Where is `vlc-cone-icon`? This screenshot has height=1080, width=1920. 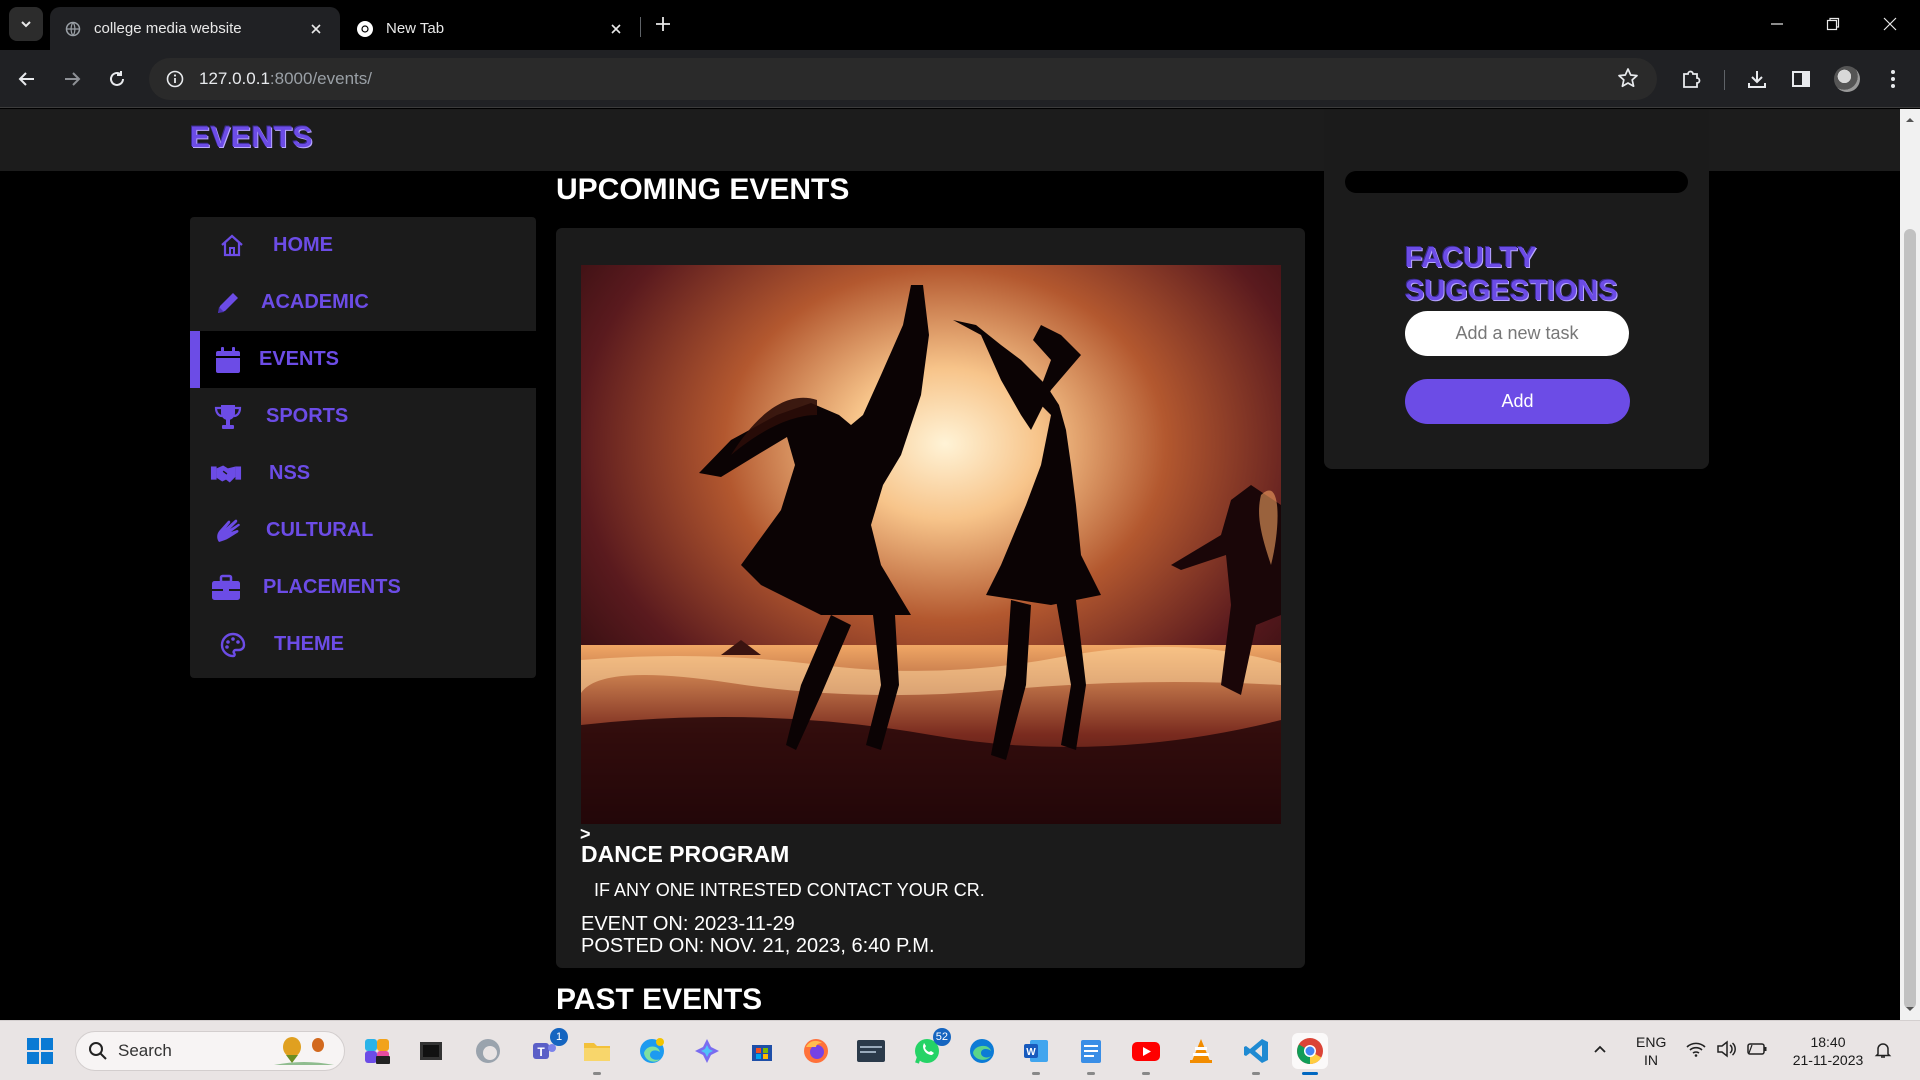
vlc-cone-icon is located at coordinates (1201, 1051).